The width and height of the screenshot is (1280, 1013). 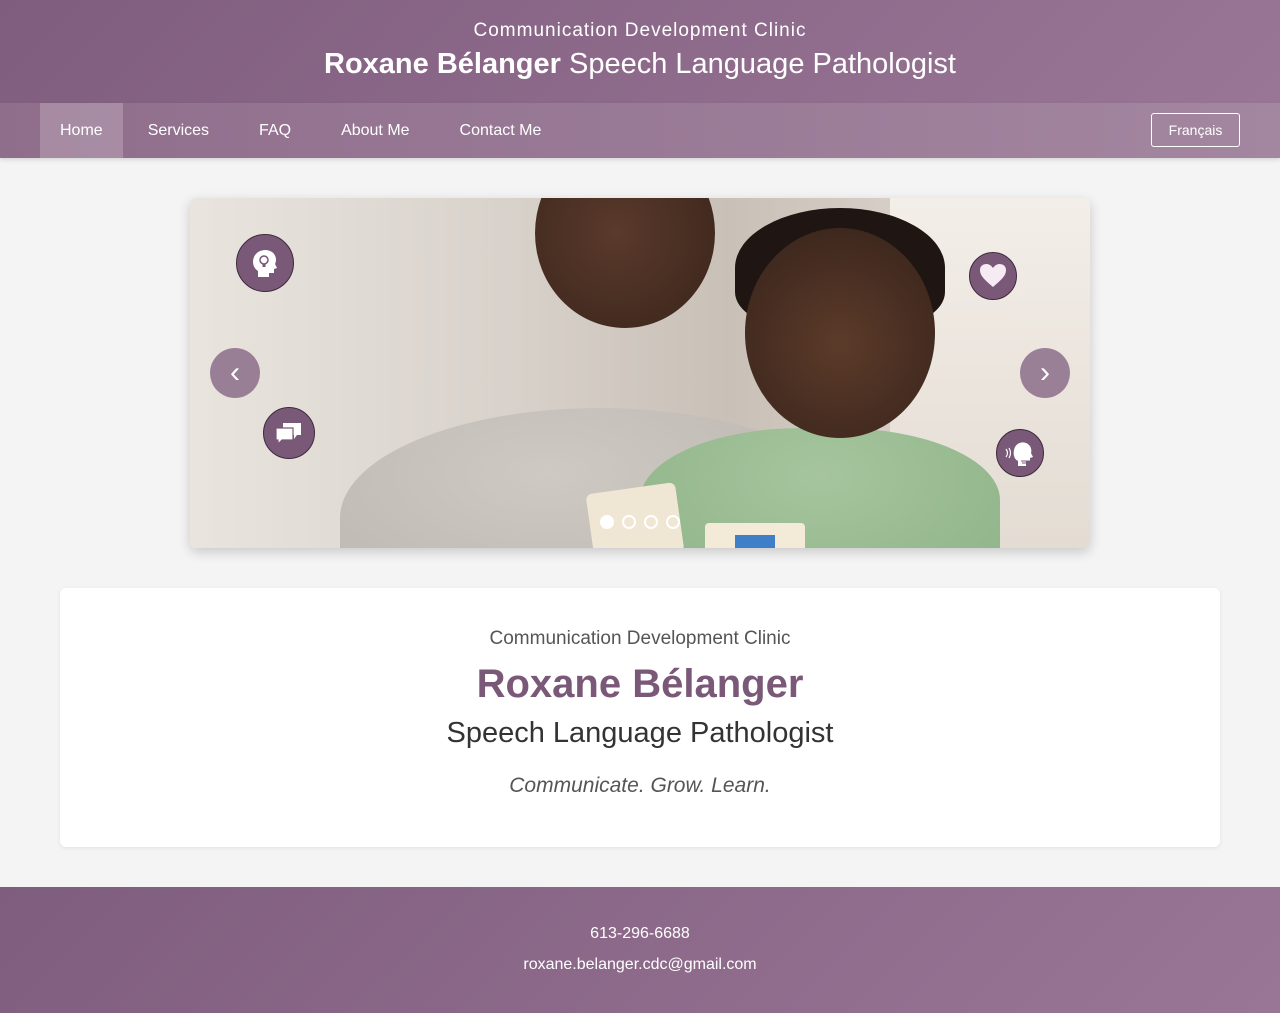 I want to click on speaking-head-icon, so click(x=1020, y=453).